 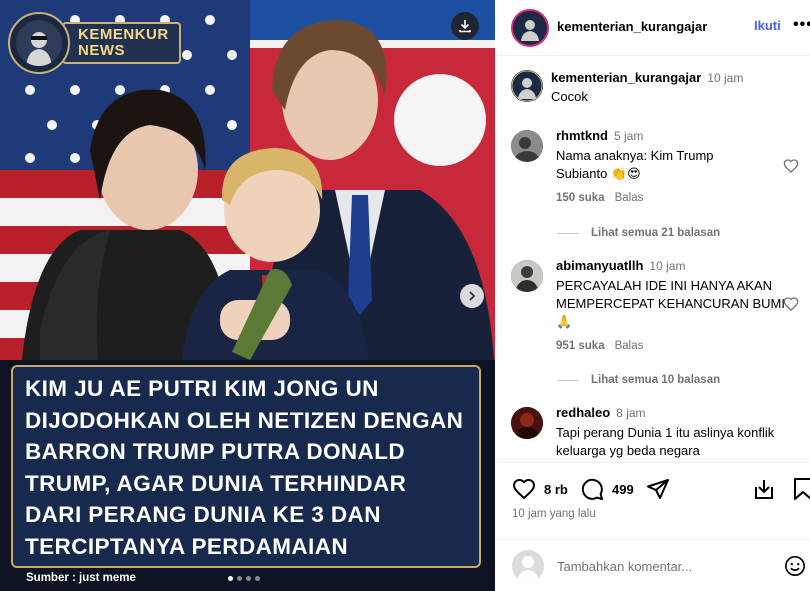 What do you see at coordinates (725, 78) in the screenshot?
I see `caption-time: 10 jam` at bounding box center [725, 78].